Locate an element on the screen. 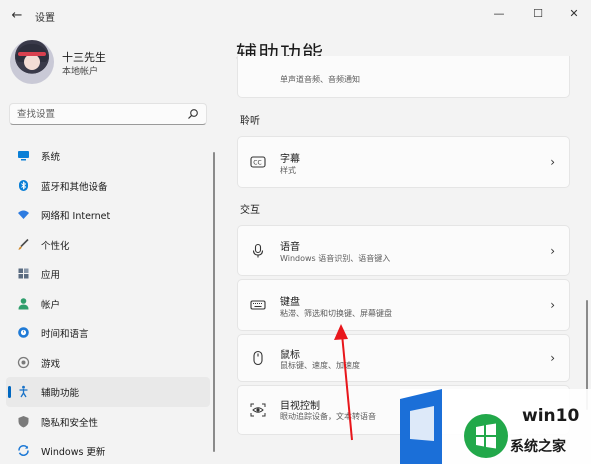 The height and width of the screenshot is (464, 591). speech-card: 语音 Windows 语音识别、语音键入 › is located at coordinates (403, 250).